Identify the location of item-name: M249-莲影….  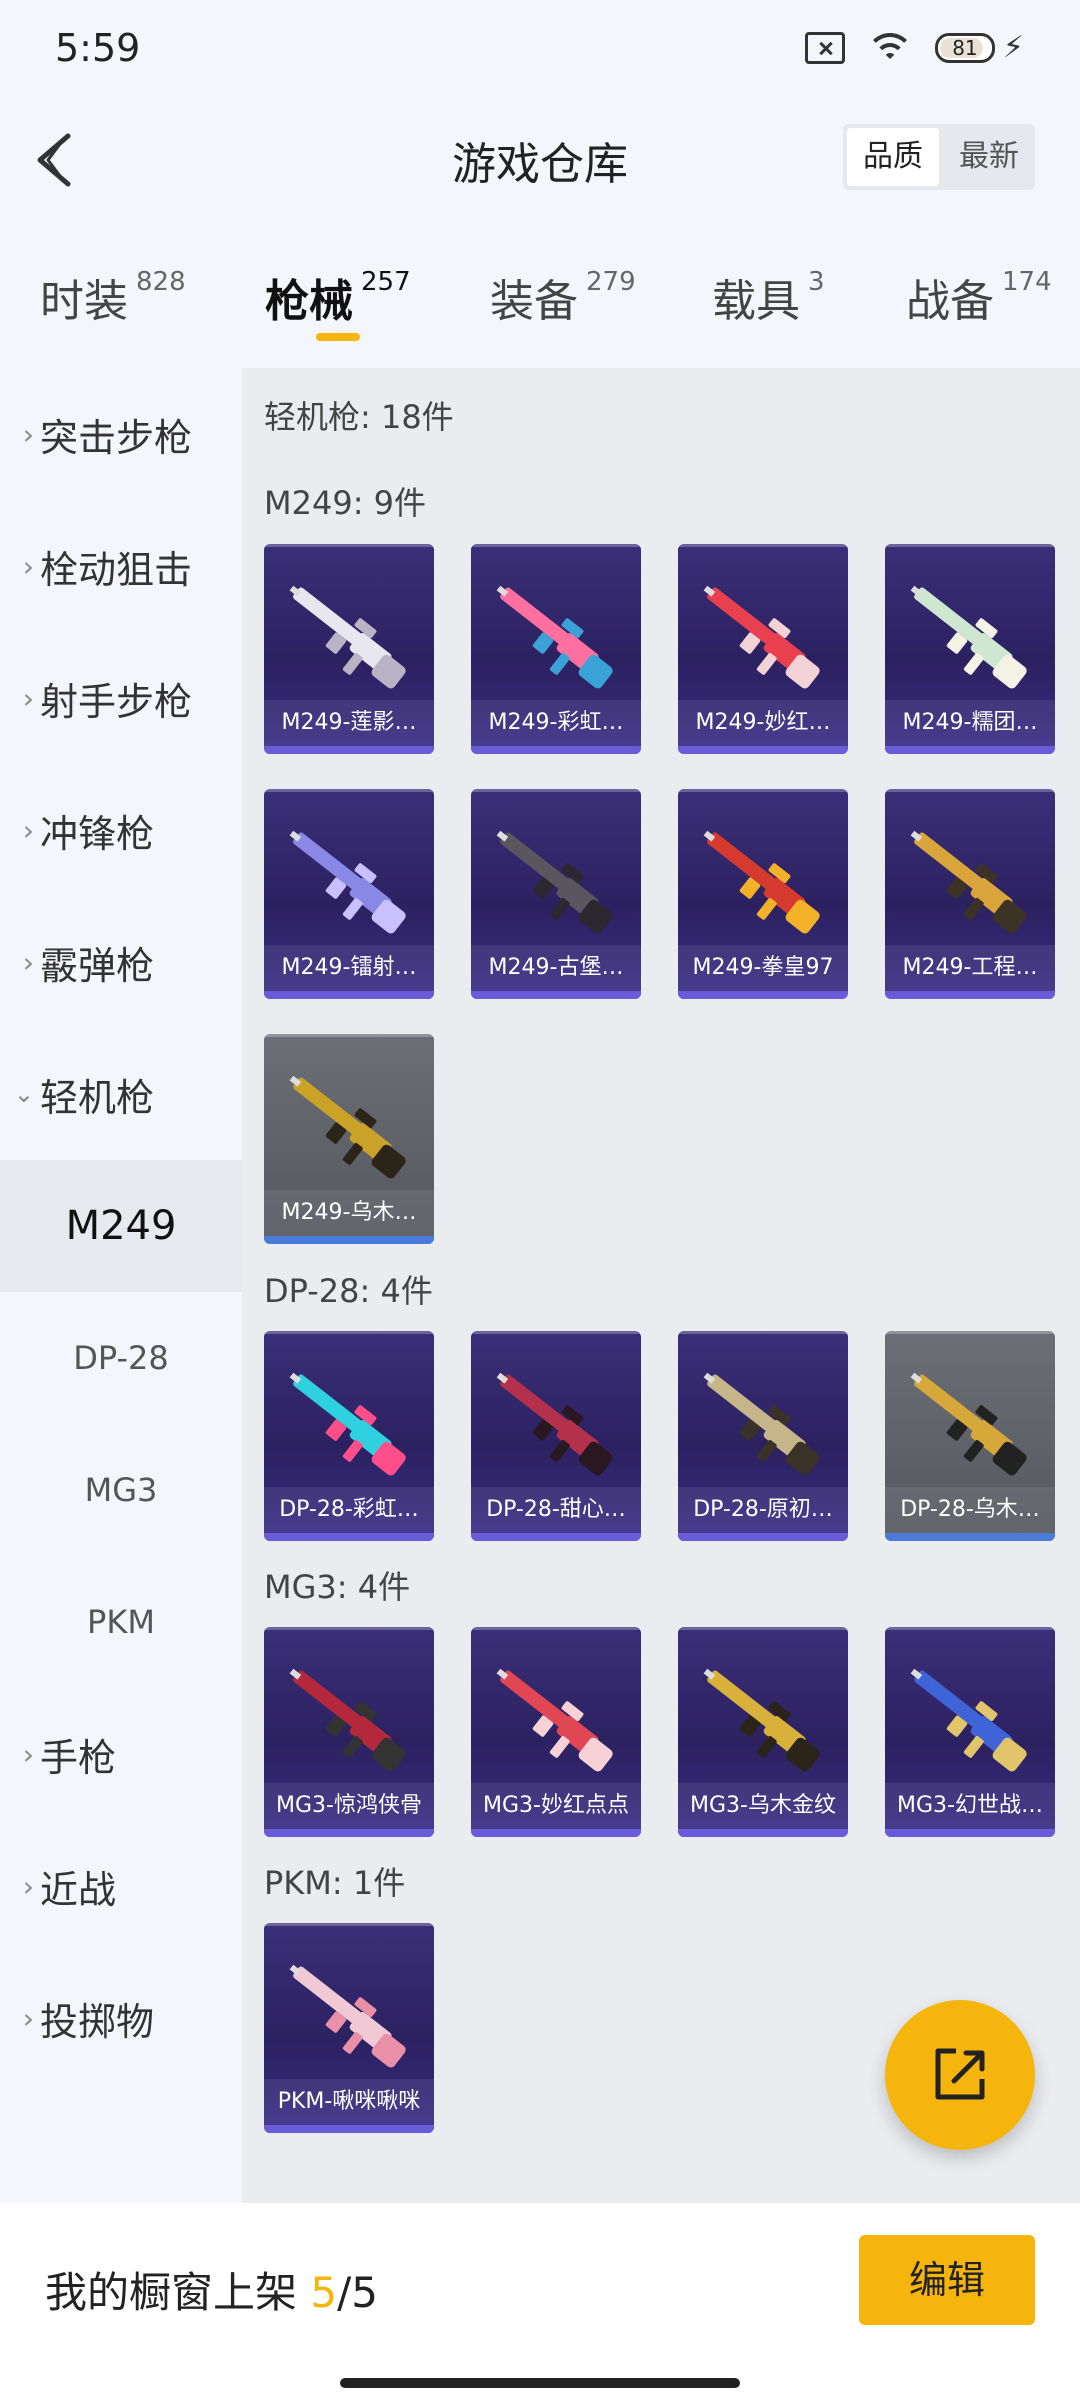
(349, 723).